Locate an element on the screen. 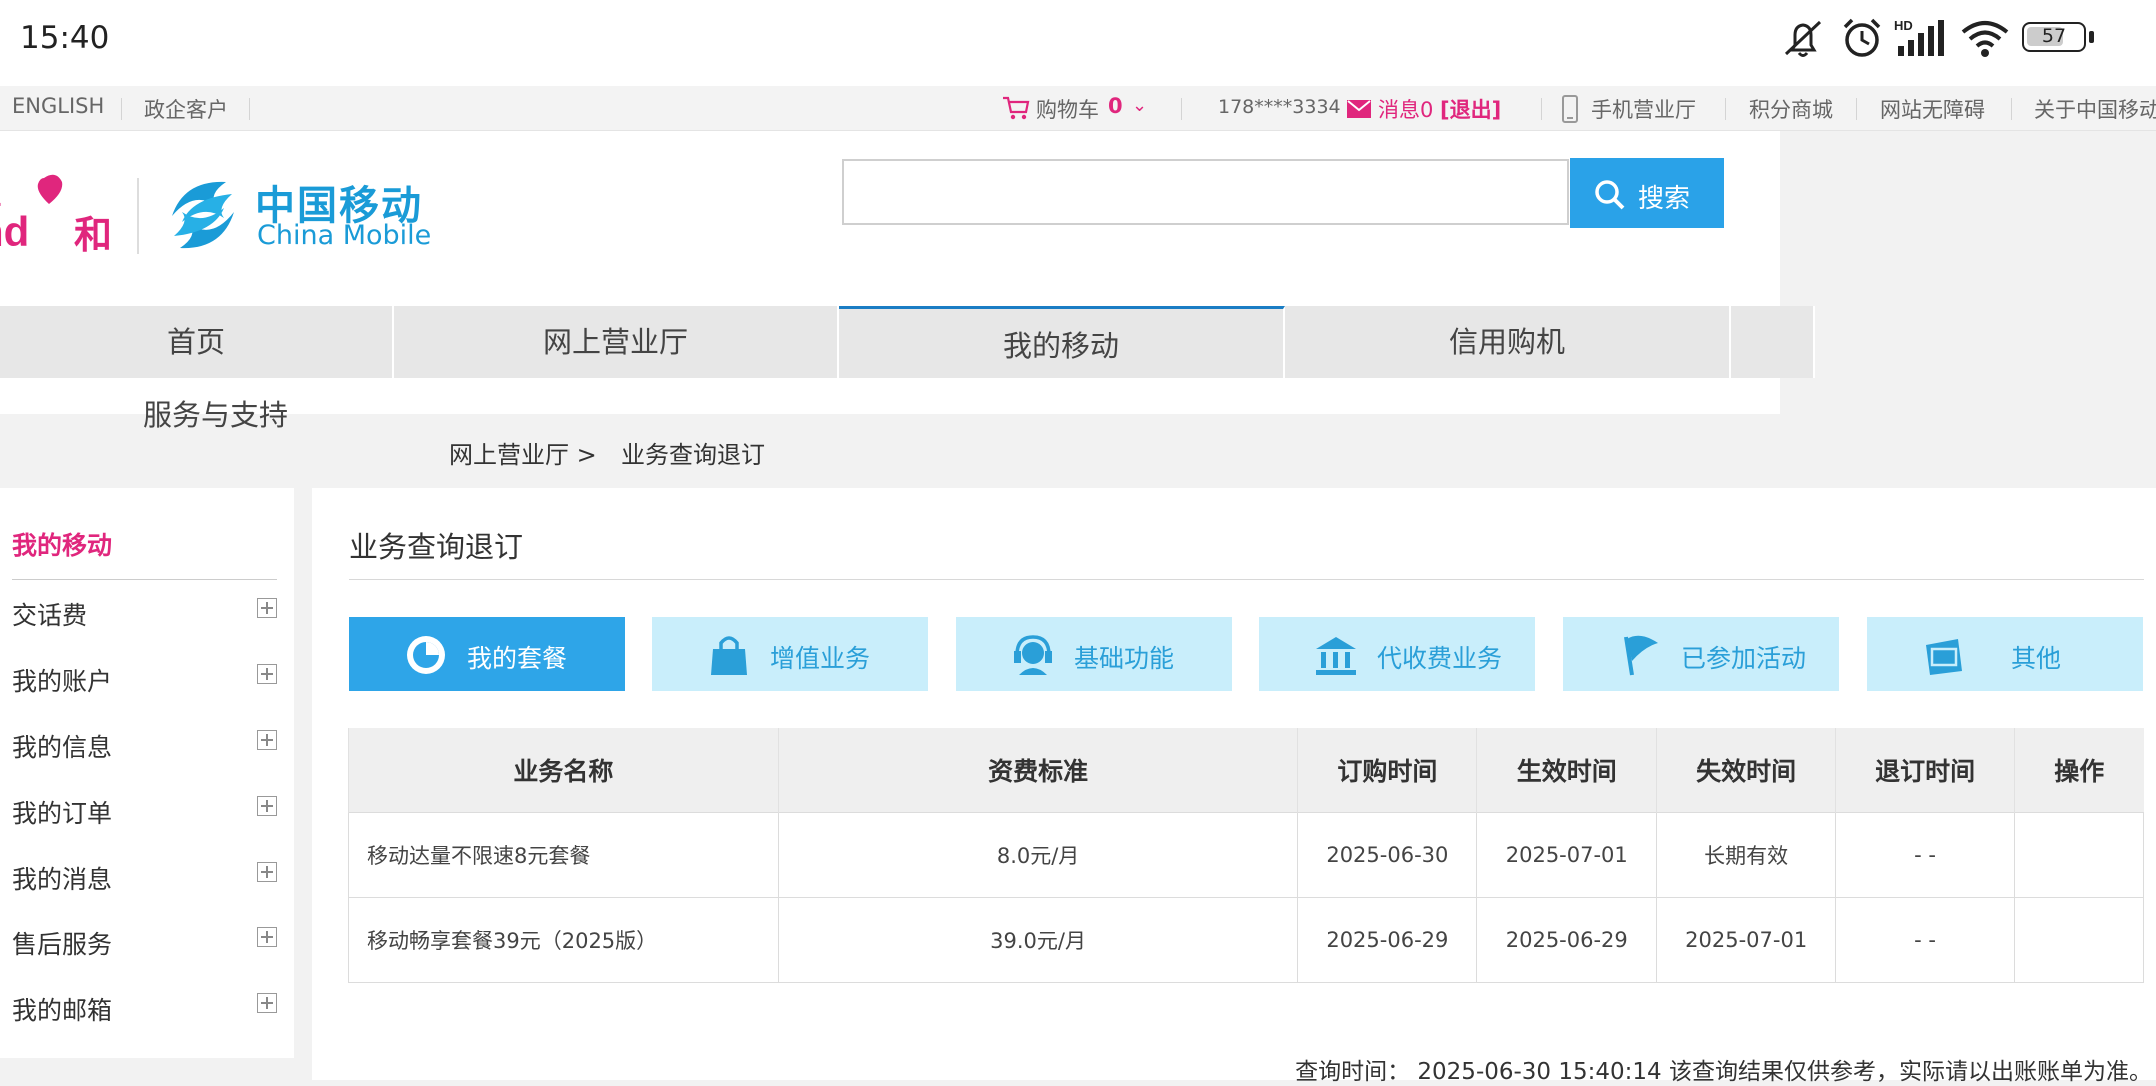 This screenshot has height=1086, width=2156. breadcrumb: 网上营业厅 > 业务查询退订 is located at coordinates (1078, 451).